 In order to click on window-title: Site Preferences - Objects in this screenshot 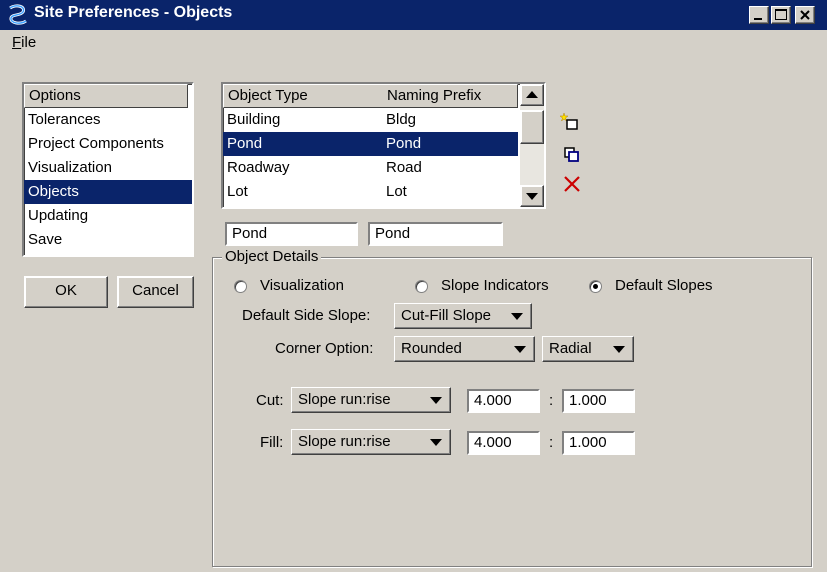, I will do `click(133, 12)`.